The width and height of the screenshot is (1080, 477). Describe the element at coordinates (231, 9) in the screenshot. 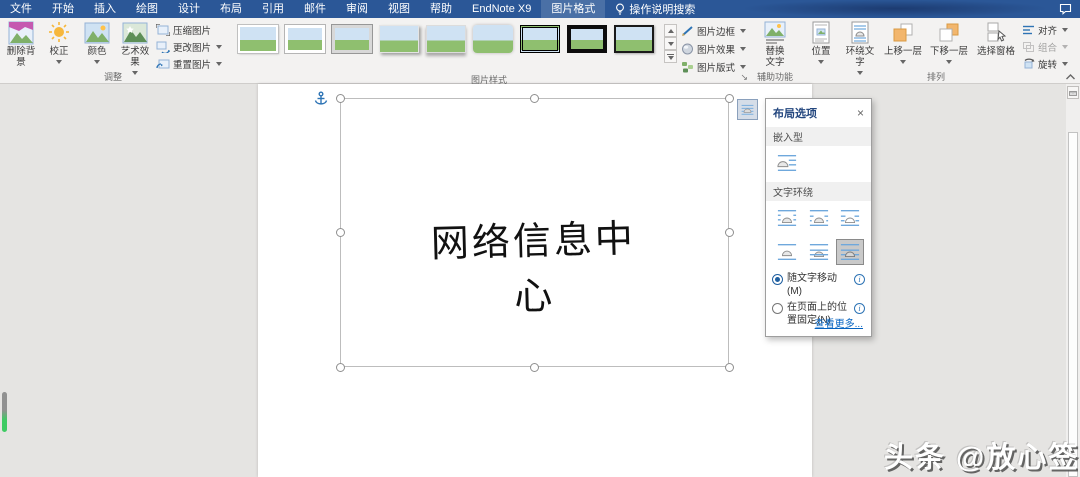

I see `tab-layout: 布局` at that location.